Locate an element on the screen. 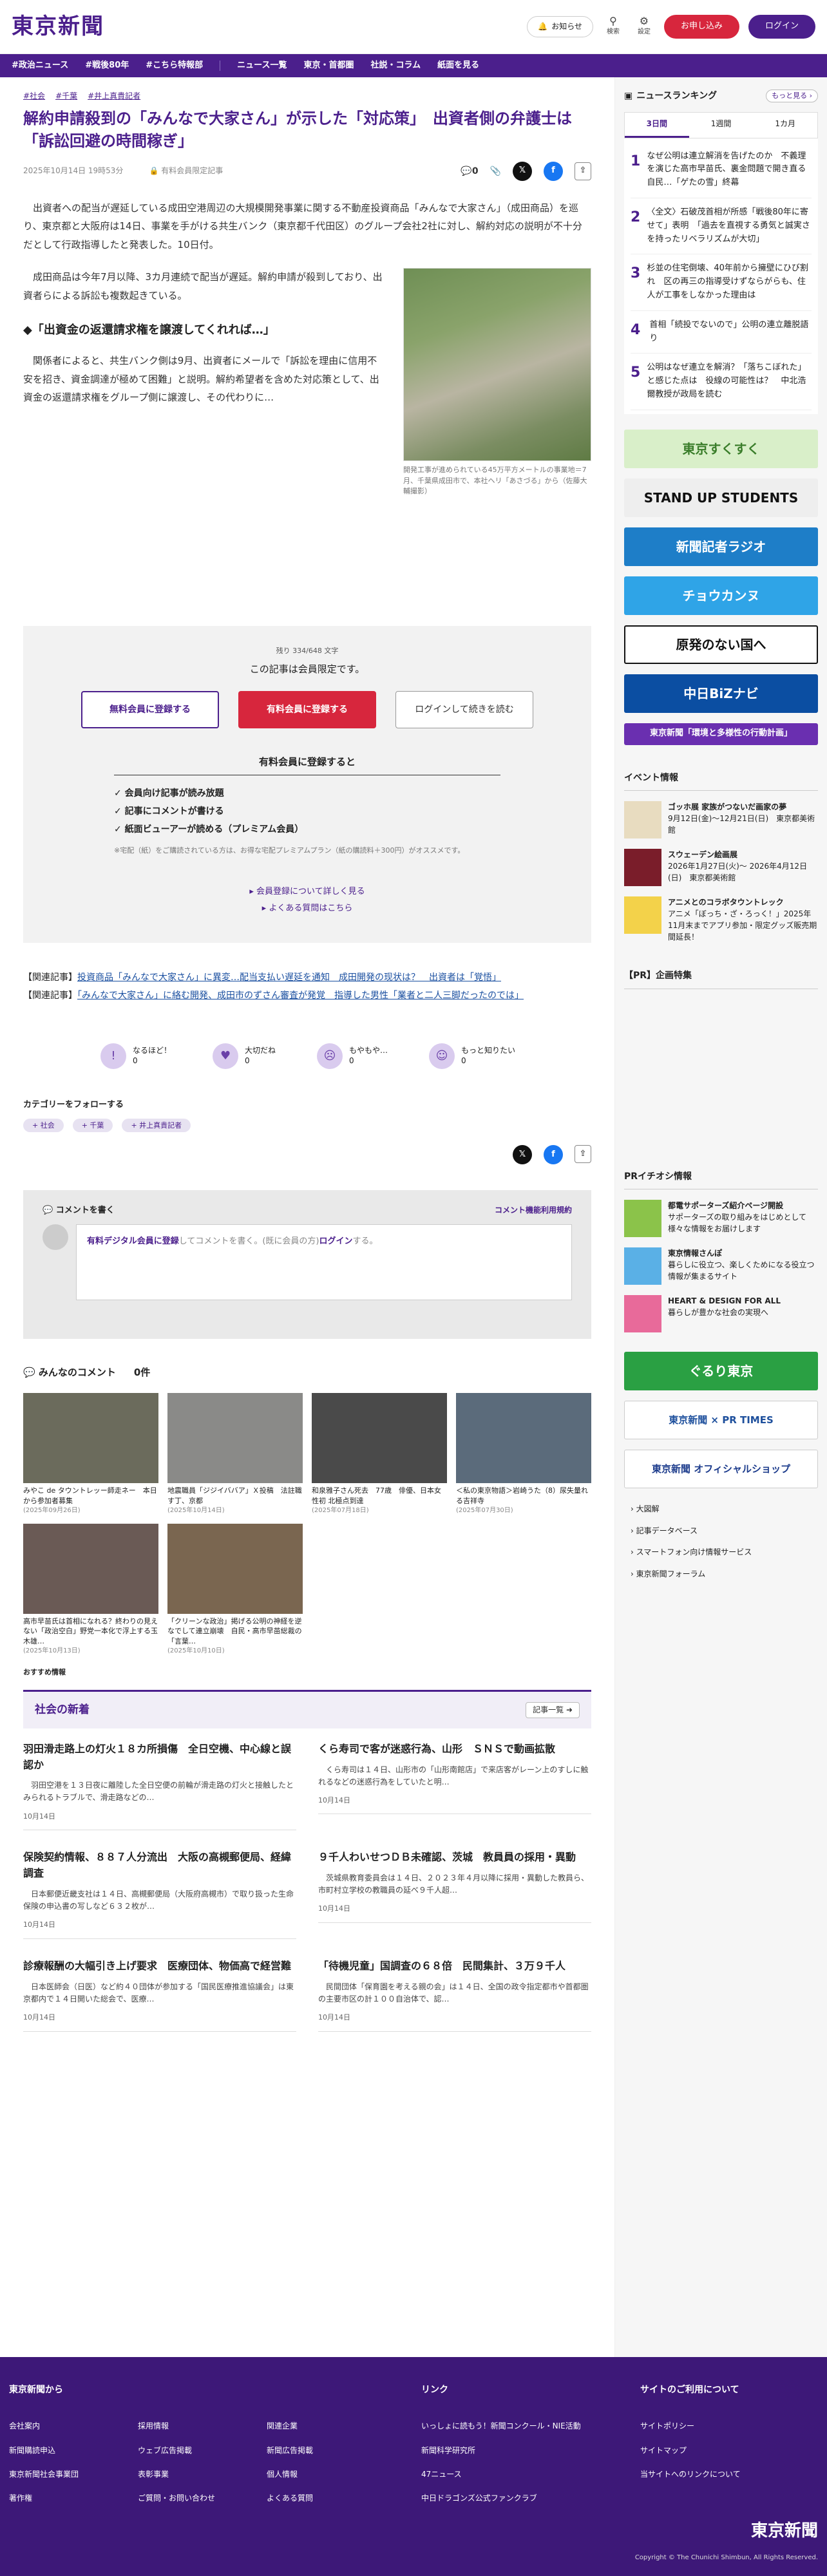 This screenshot has height=2576, width=827. news-more-button: 記事一覧 ➜ is located at coordinates (553, 1709).